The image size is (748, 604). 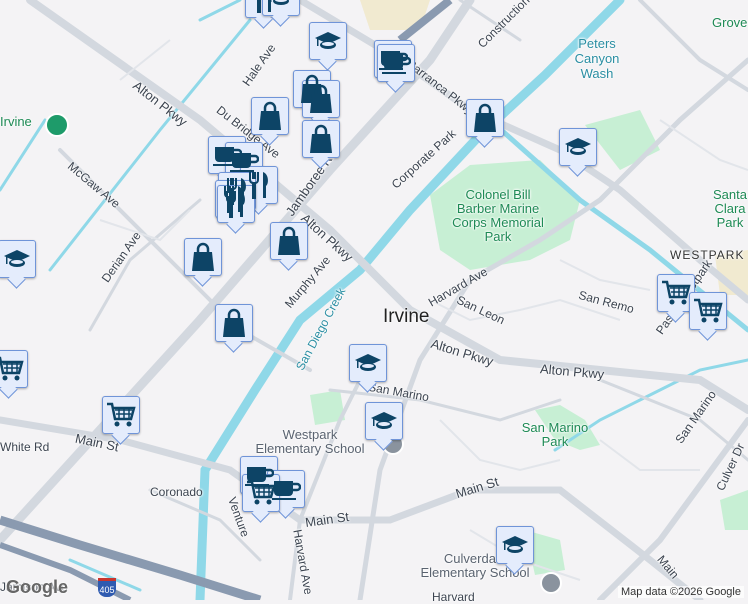 I want to click on cup-icon, so click(x=396, y=64).